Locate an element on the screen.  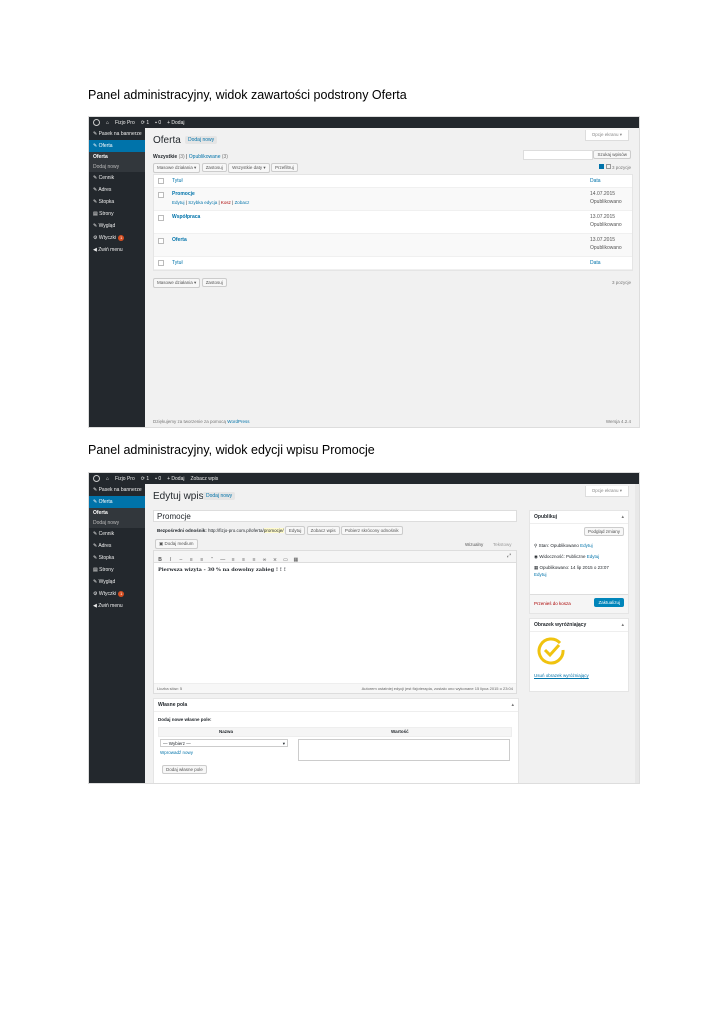
numbered-list-icon: ≡ is located at coordinates (202, 560).